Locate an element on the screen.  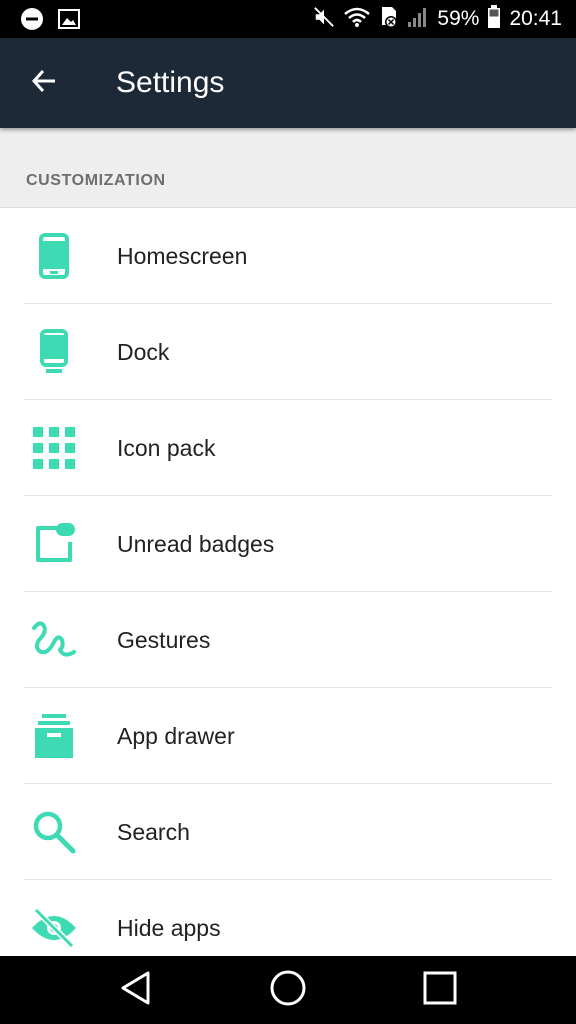
app-bar: Settings is located at coordinates (288, 83).